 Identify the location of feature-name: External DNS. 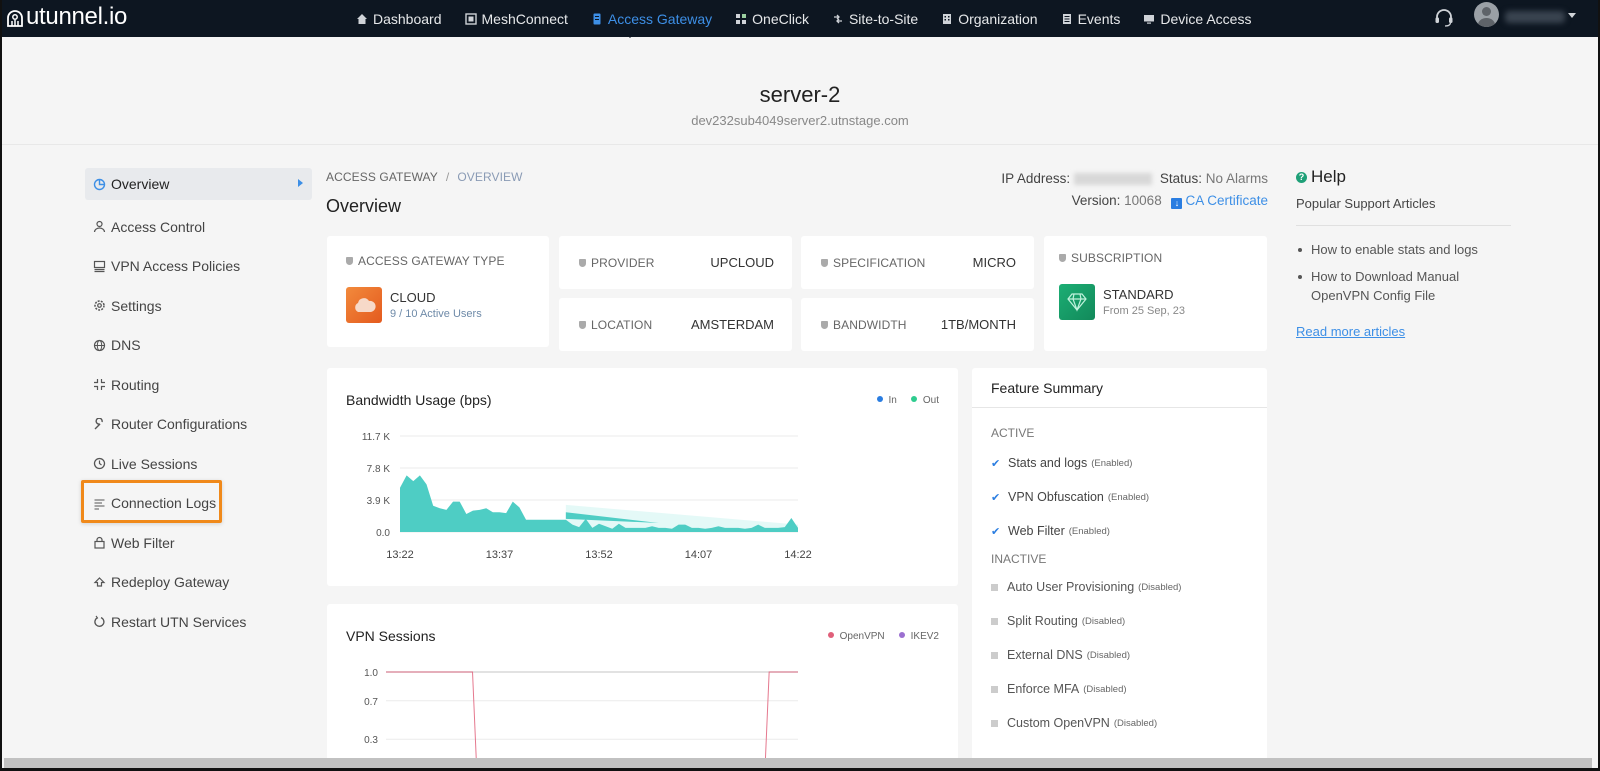
(1045, 655).